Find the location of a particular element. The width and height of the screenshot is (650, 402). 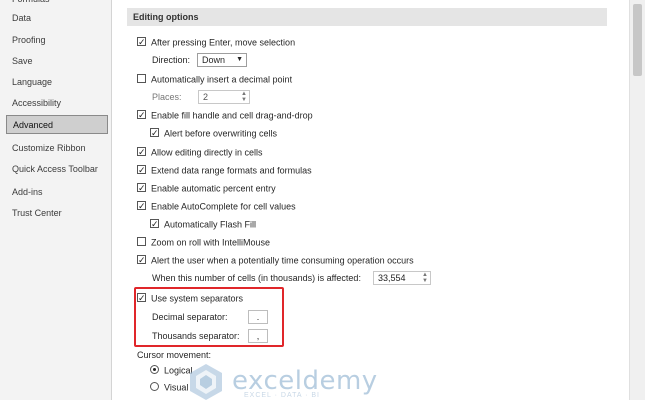

exceldemy-logo-icon is located at coordinates (206, 382).